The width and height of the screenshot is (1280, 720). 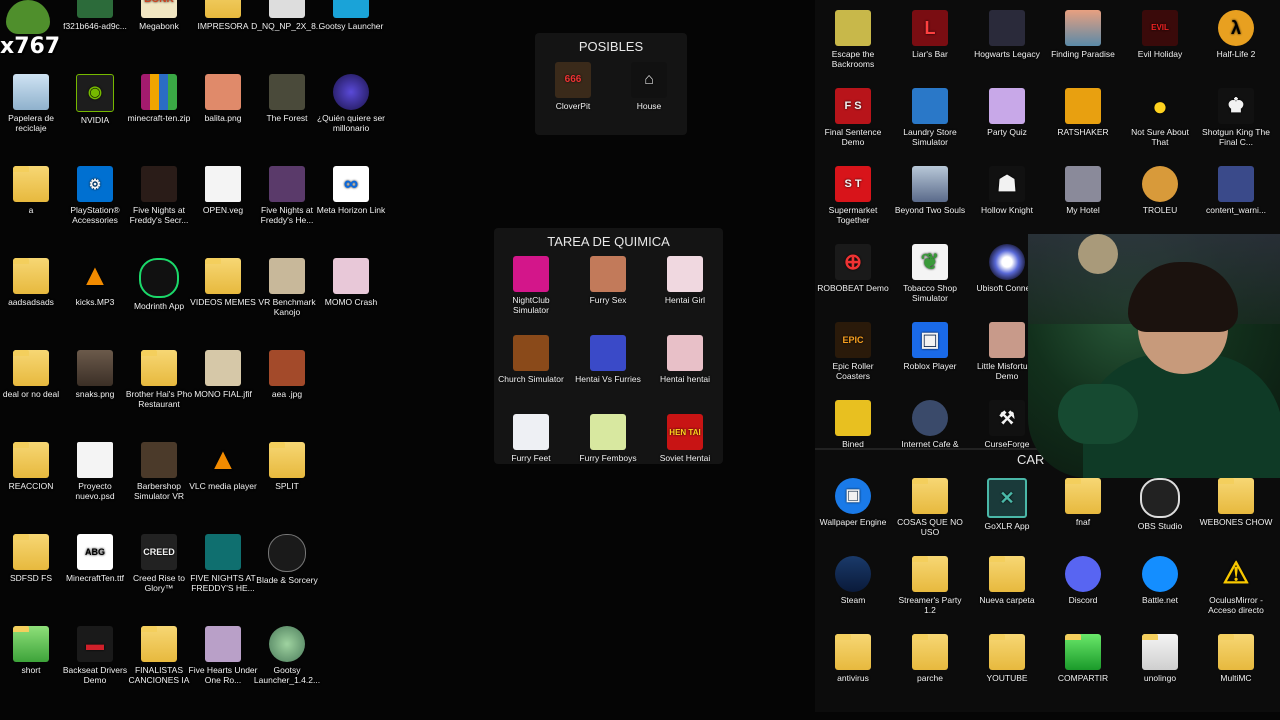 What do you see at coordinates (351, 210) in the screenshot?
I see `icon-label: Meta Horizon Link` at bounding box center [351, 210].